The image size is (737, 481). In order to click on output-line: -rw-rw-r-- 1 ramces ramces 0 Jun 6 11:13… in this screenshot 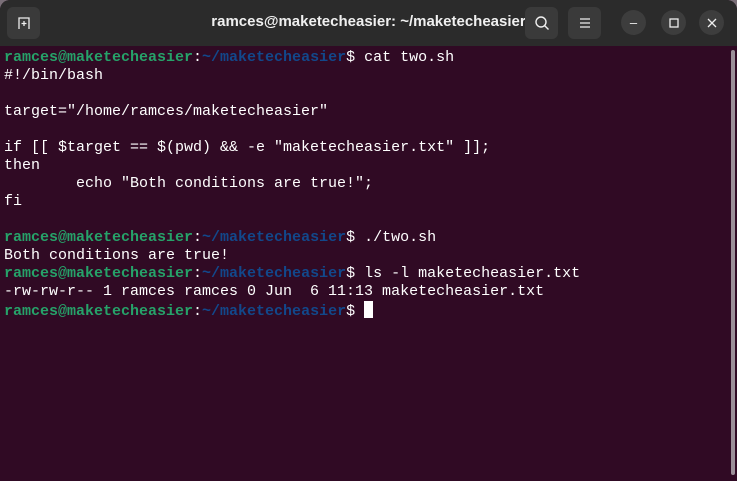, I will do `click(274, 291)`.